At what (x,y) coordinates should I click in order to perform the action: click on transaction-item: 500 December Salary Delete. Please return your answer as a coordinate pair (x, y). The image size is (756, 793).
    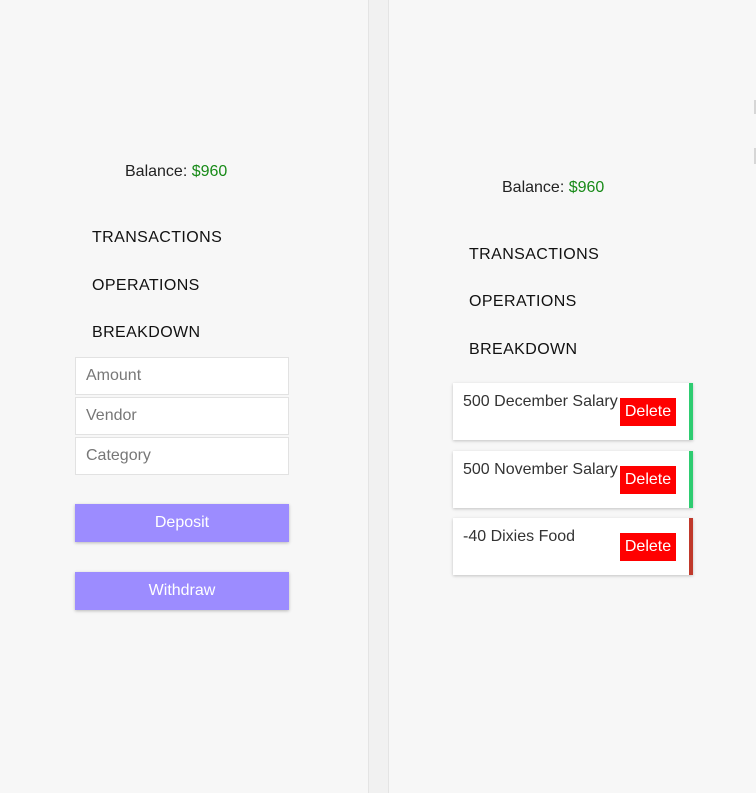
    Looking at the image, I should click on (573, 411).